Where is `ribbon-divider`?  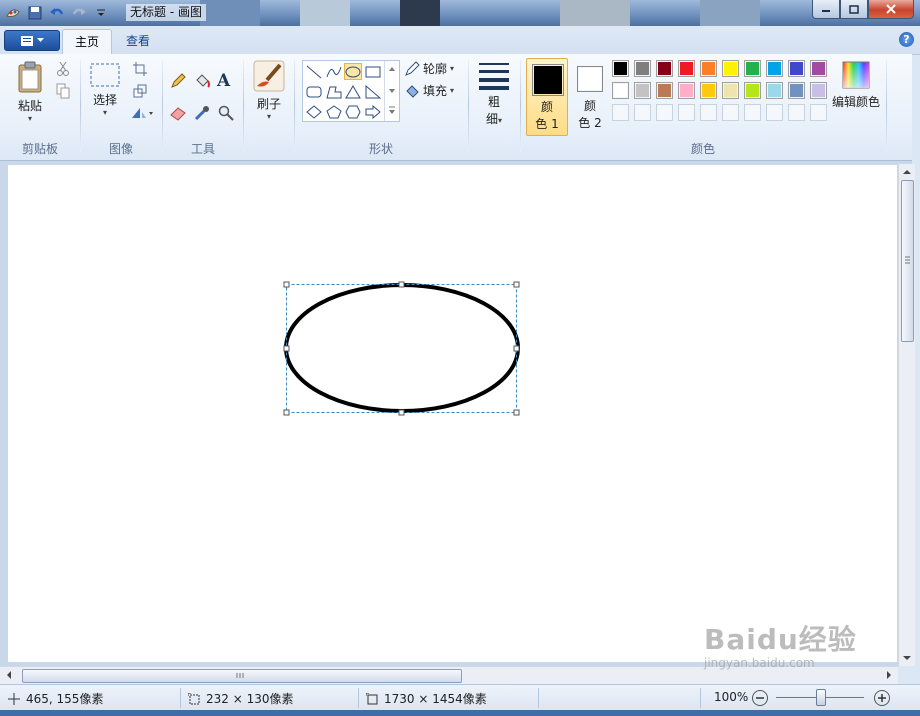
ribbon-divider is located at coordinates (520, 106).